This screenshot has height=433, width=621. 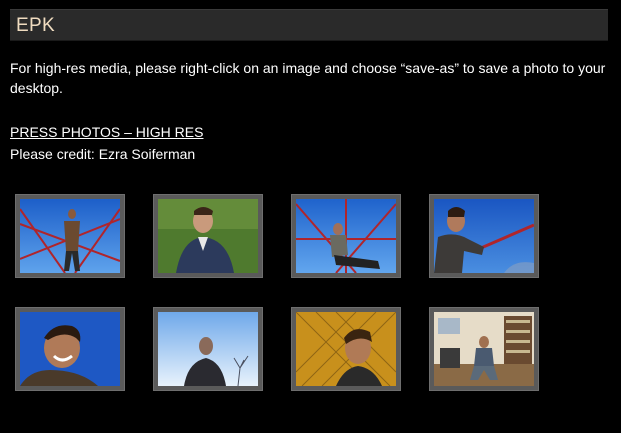 What do you see at coordinates (103, 154) in the screenshot?
I see `photo-credit: Please credit: Ezra Soiferman` at bounding box center [103, 154].